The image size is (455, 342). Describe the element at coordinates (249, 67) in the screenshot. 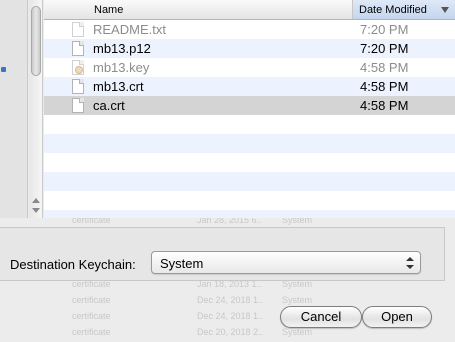

I see `file-row-mb13-key: mb13.key 4:58 PM` at that location.